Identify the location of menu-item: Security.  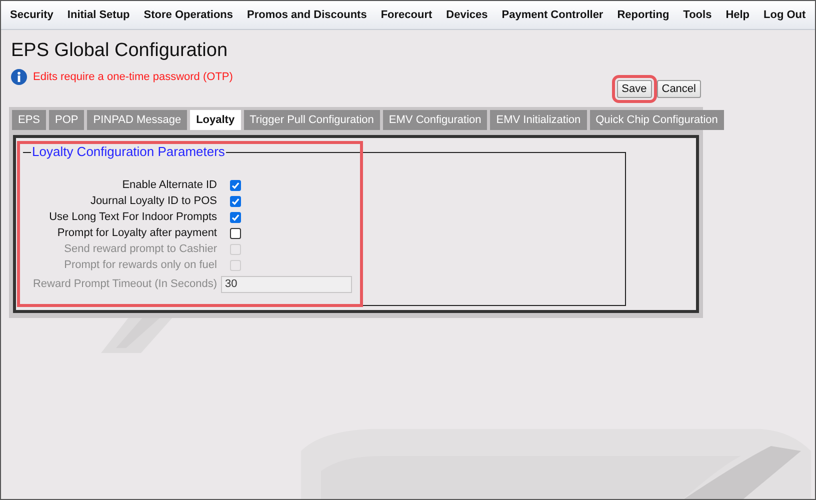
(31, 15).